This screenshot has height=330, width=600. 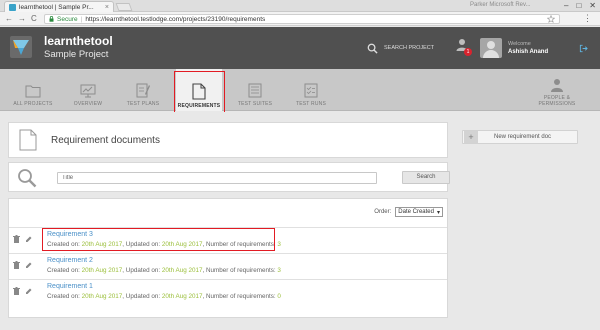 What do you see at coordinates (406, 48) in the screenshot?
I see `search-project-button: SEARCH PROJECT` at bounding box center [406, 48].